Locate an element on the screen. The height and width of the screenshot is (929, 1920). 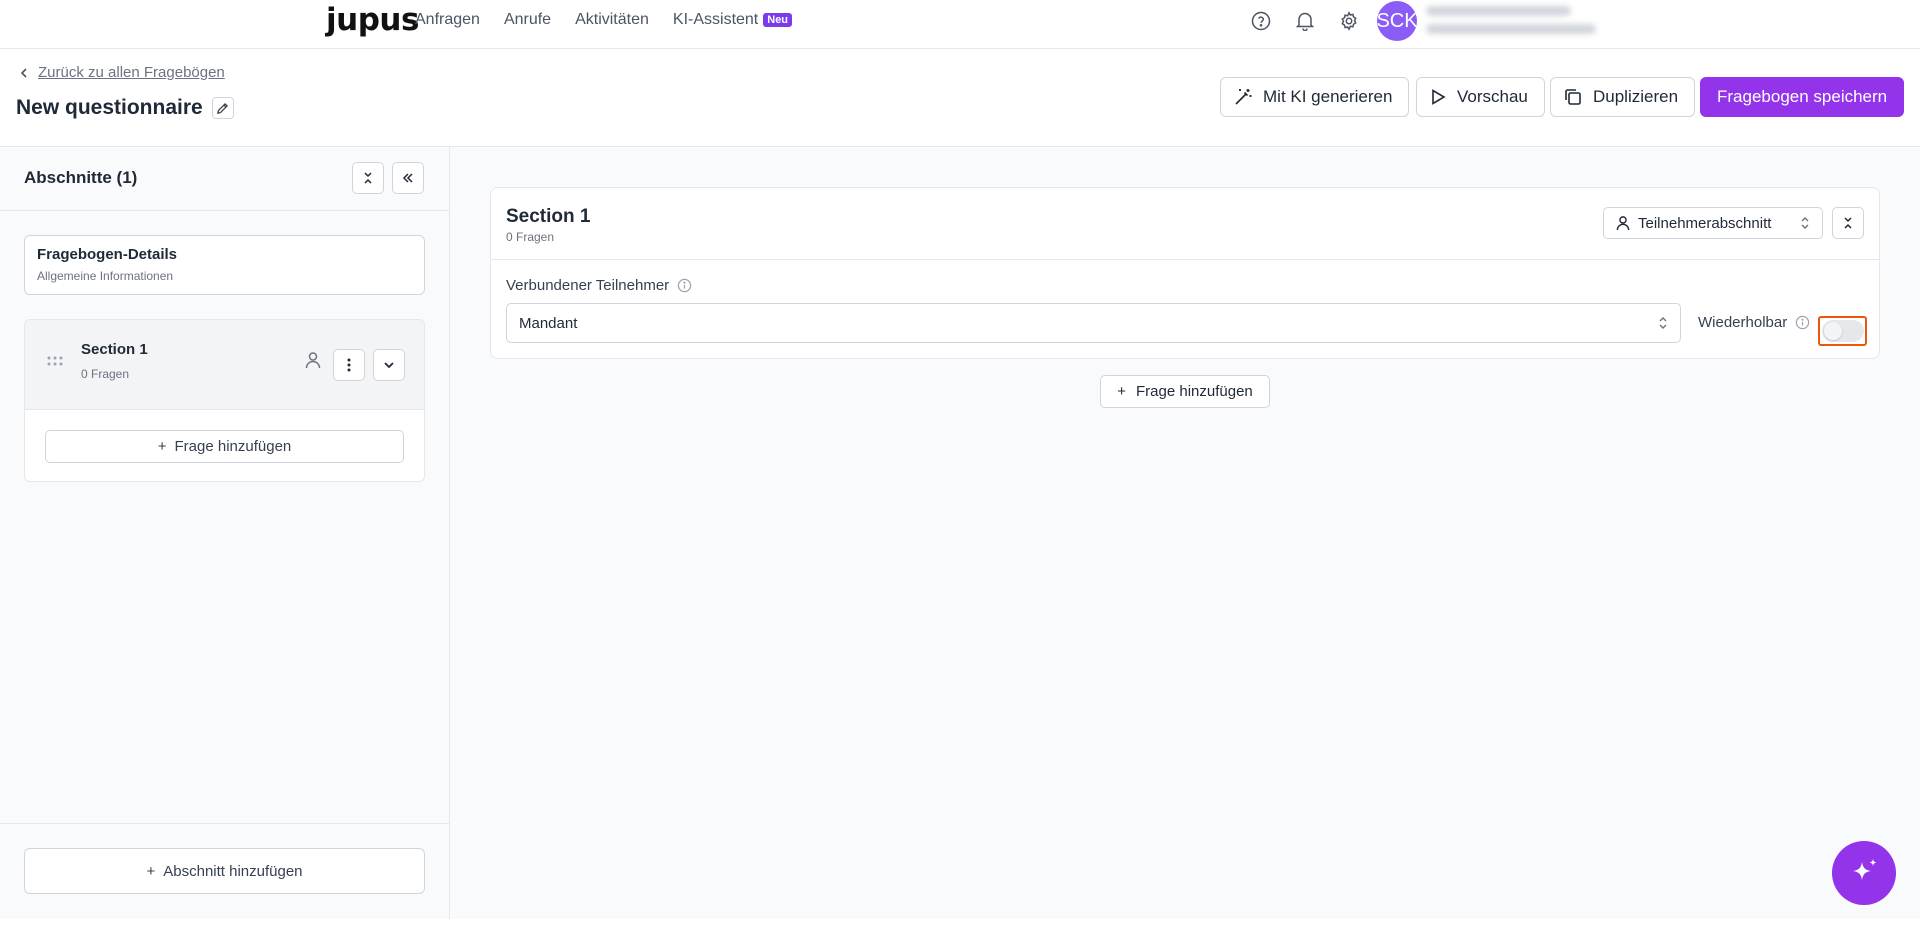
add-section-button: + Abschnitt hinzufügen is located at coordinates (224, 871).